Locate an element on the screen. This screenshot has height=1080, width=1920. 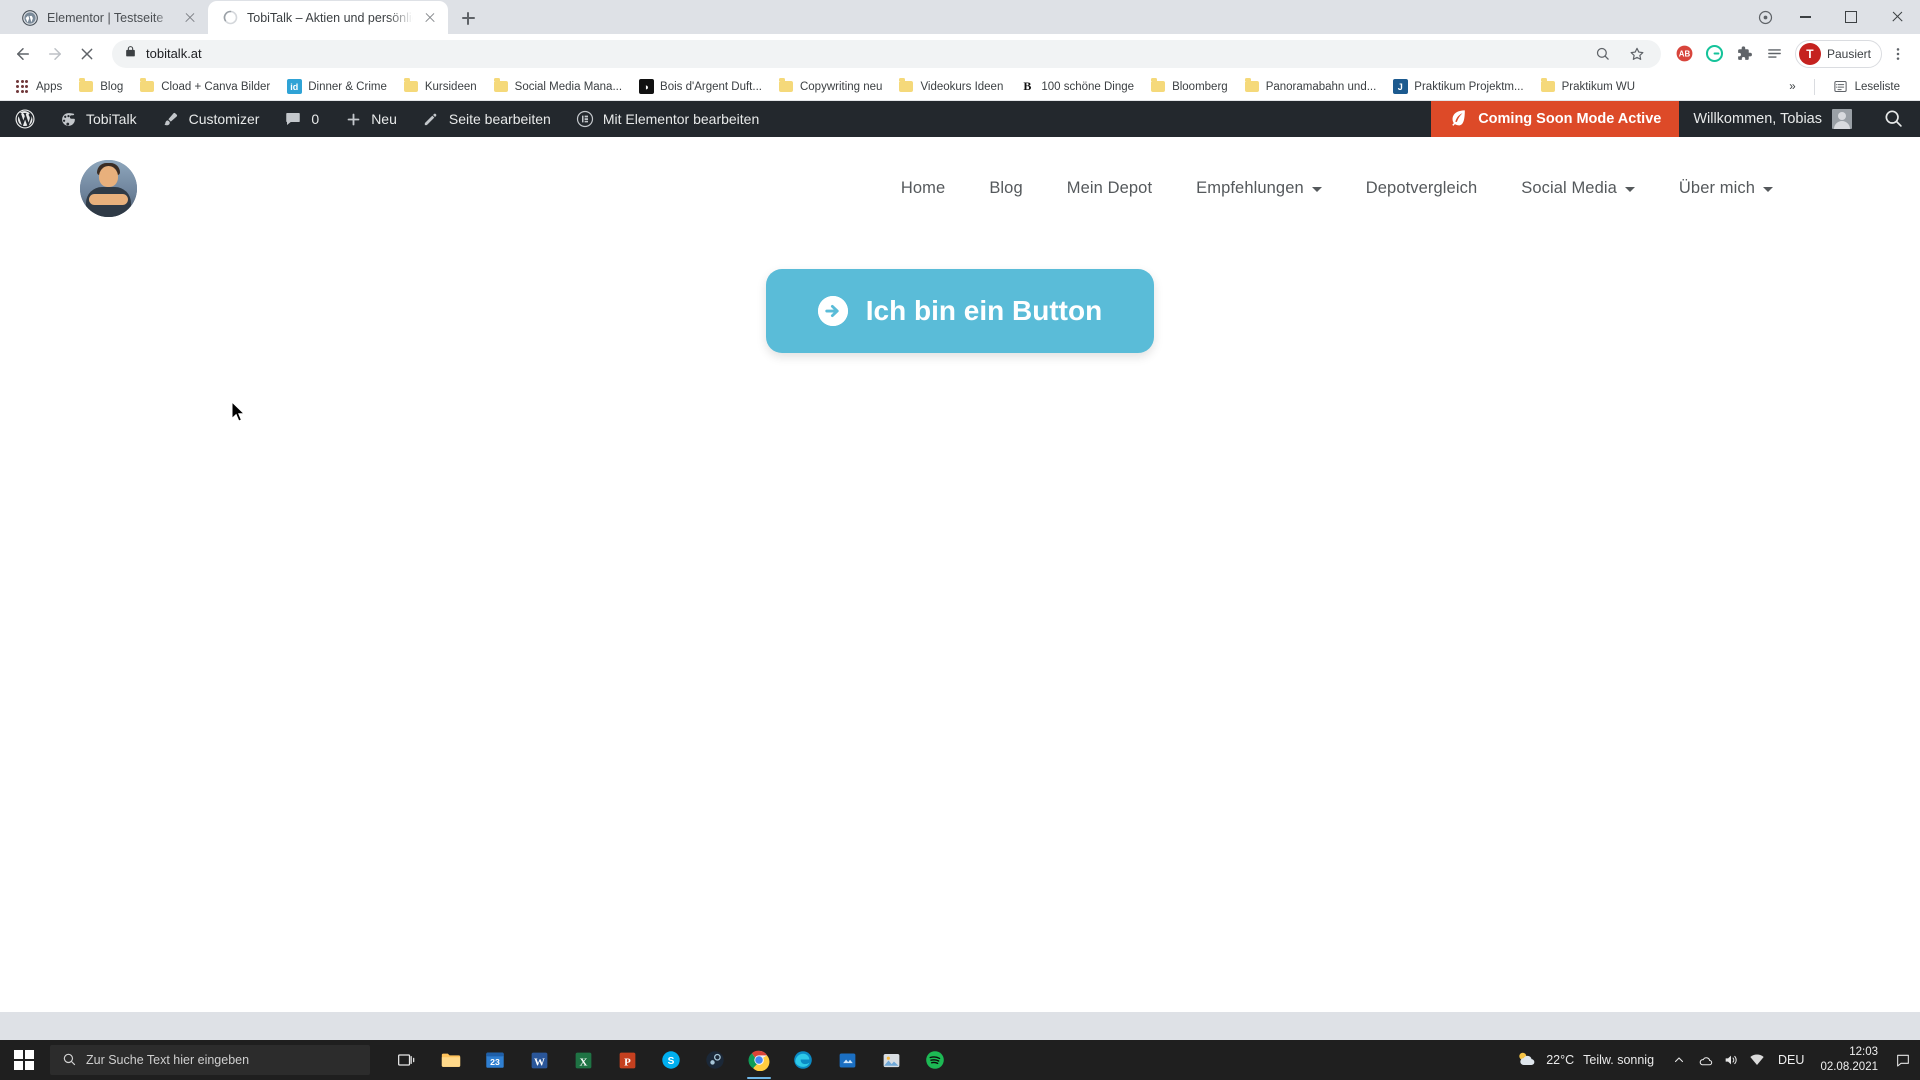
bookmark-copywriting-neu: Copywriting neu is located at coordinates (830, 87).